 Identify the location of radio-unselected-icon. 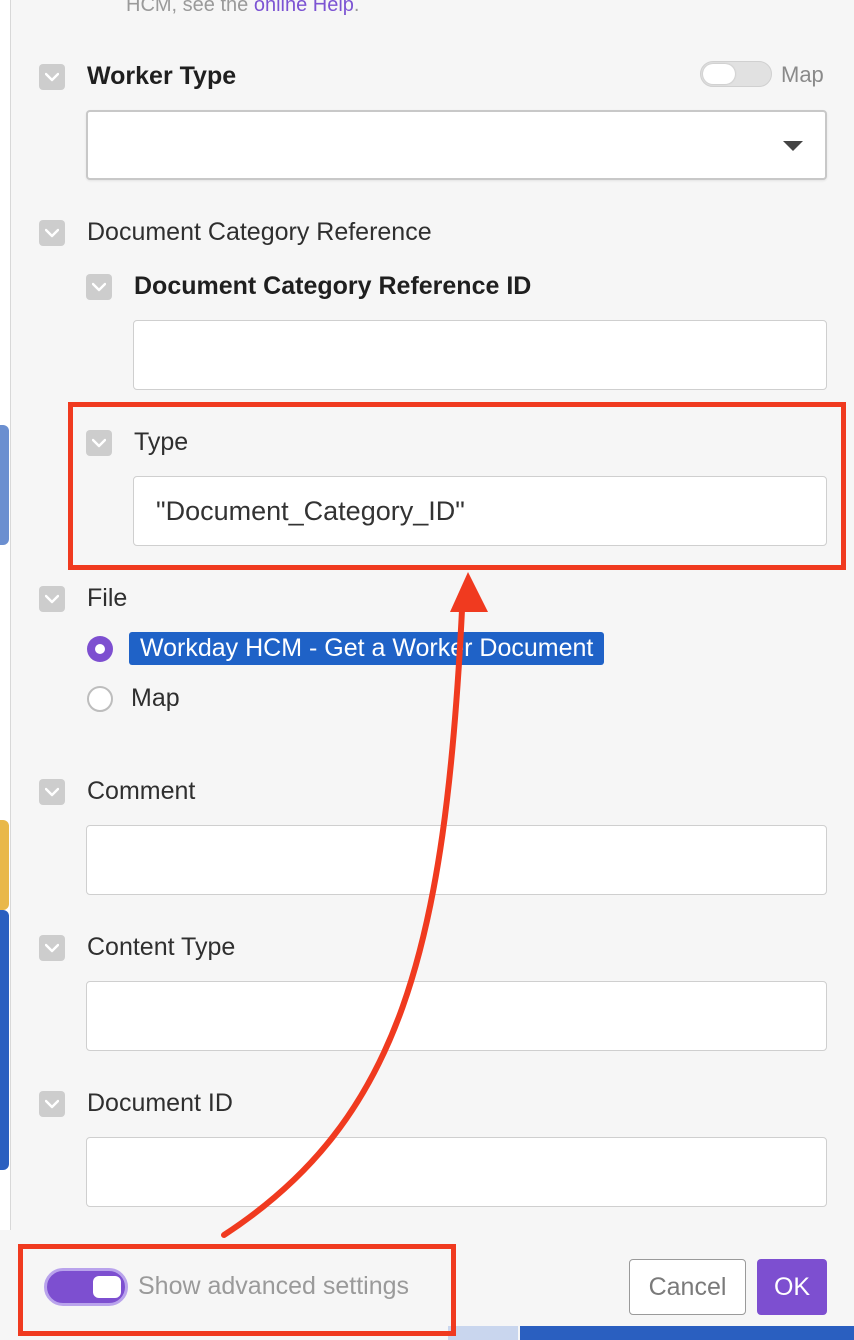
(100, 698).